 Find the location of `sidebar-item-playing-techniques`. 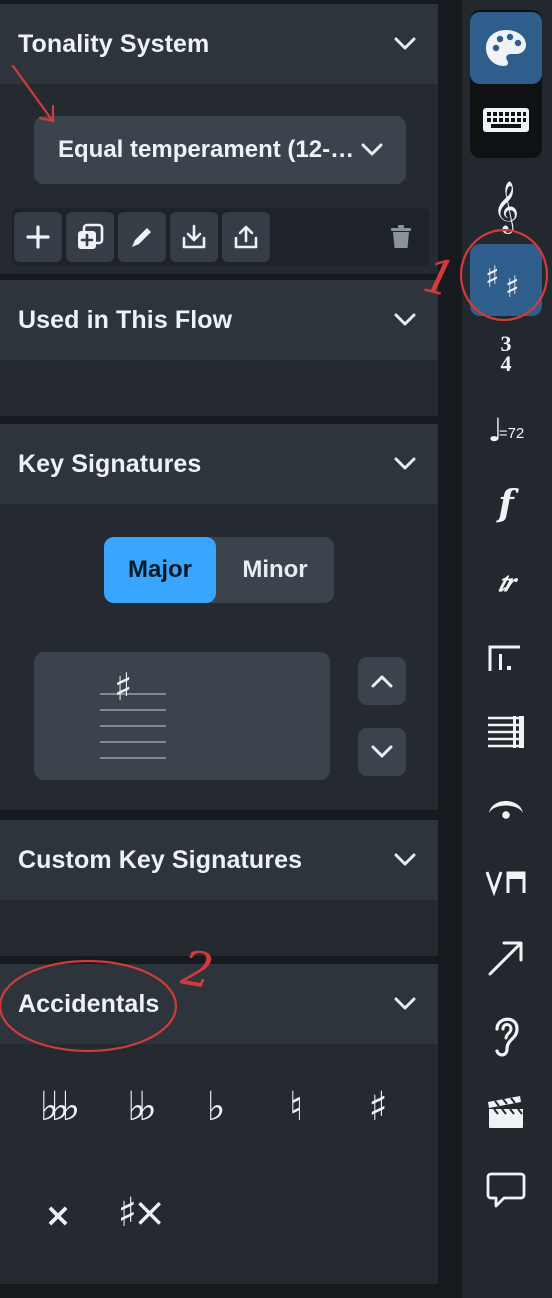

sidebar-item-playing-techniques is located at coordinates (506, 882).